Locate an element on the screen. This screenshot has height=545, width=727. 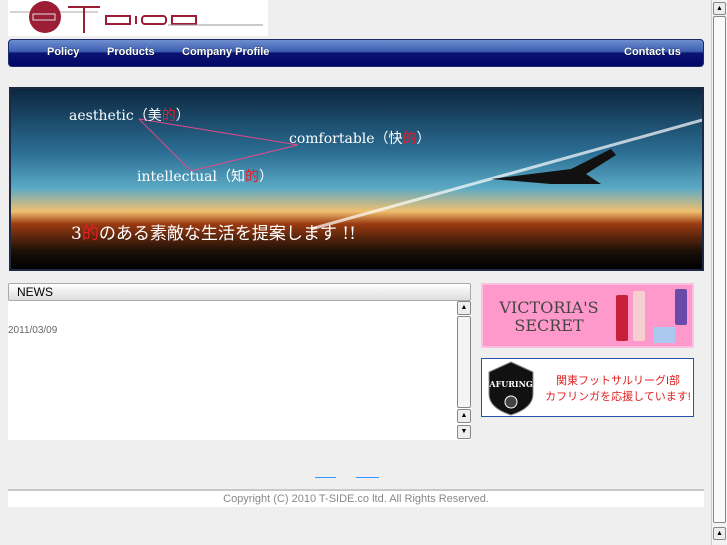
cafuringa-text: 関東フットサルリーグI部 カフリンガを応援しています! is located at coordinates (618, 389).